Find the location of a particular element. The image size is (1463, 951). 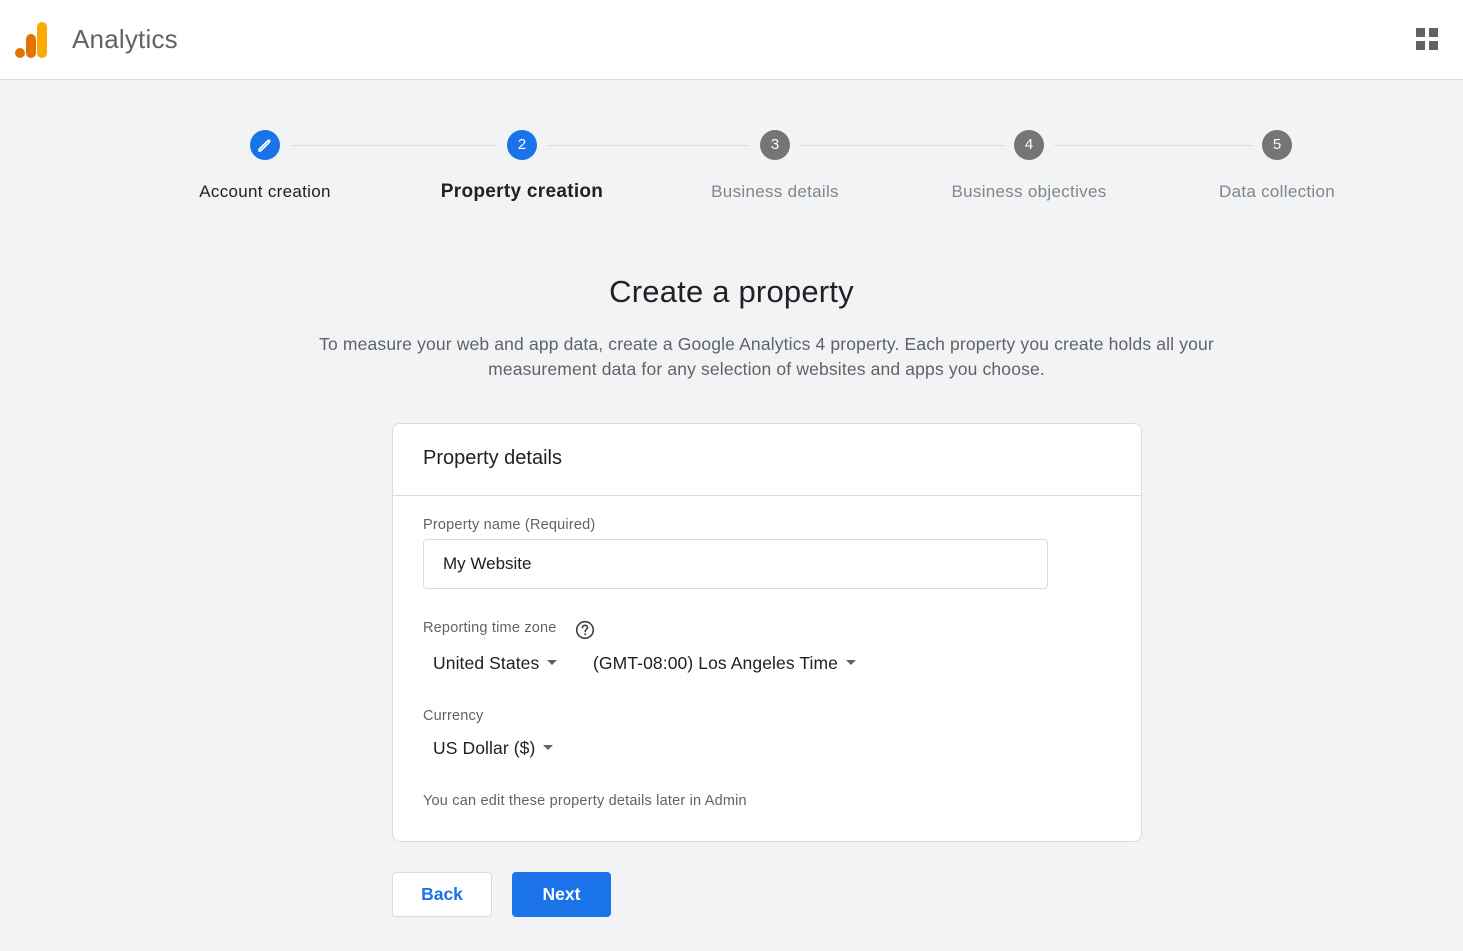

currency-label: Currency is located at coordinates (453, 716).